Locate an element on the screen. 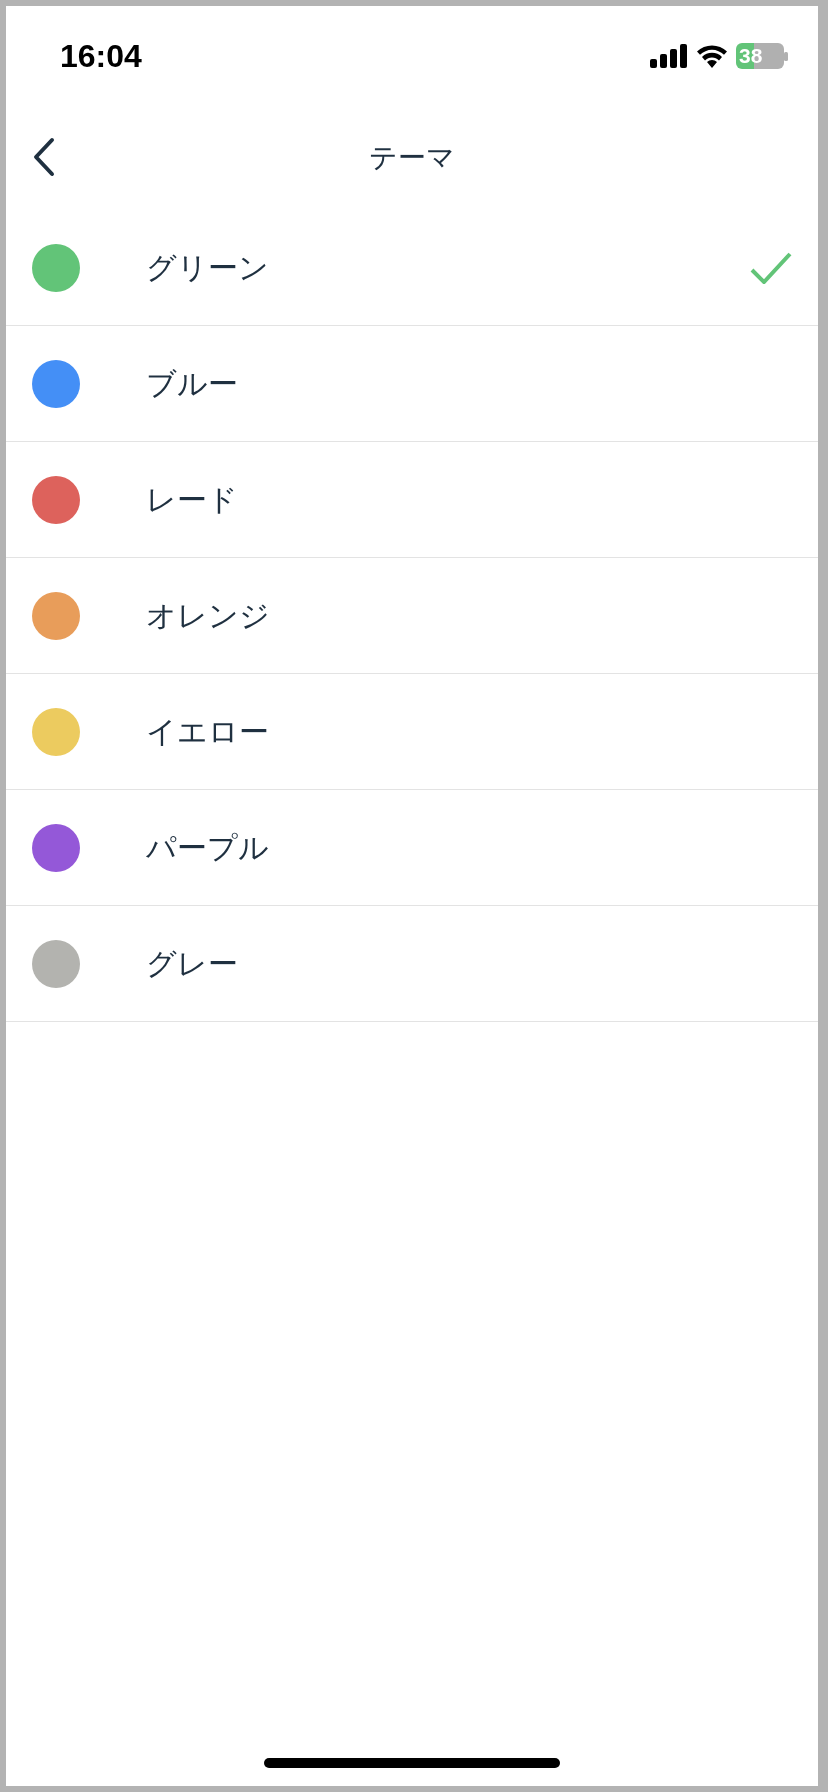 The height and width of the screenshot is (1792, 828). theme-row: グレー is located at coordinates (412, 964).